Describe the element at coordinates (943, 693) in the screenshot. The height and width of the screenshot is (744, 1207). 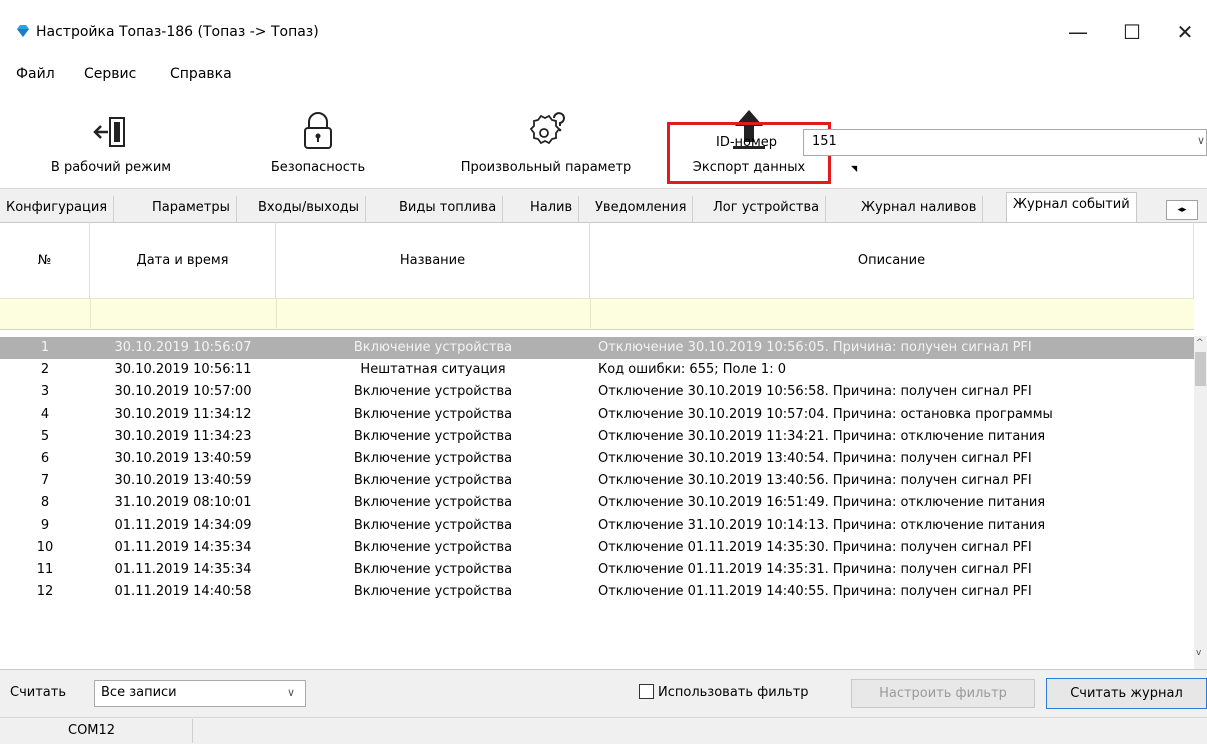
I see `setup-filter-button: Настроить фильтр` at that location.